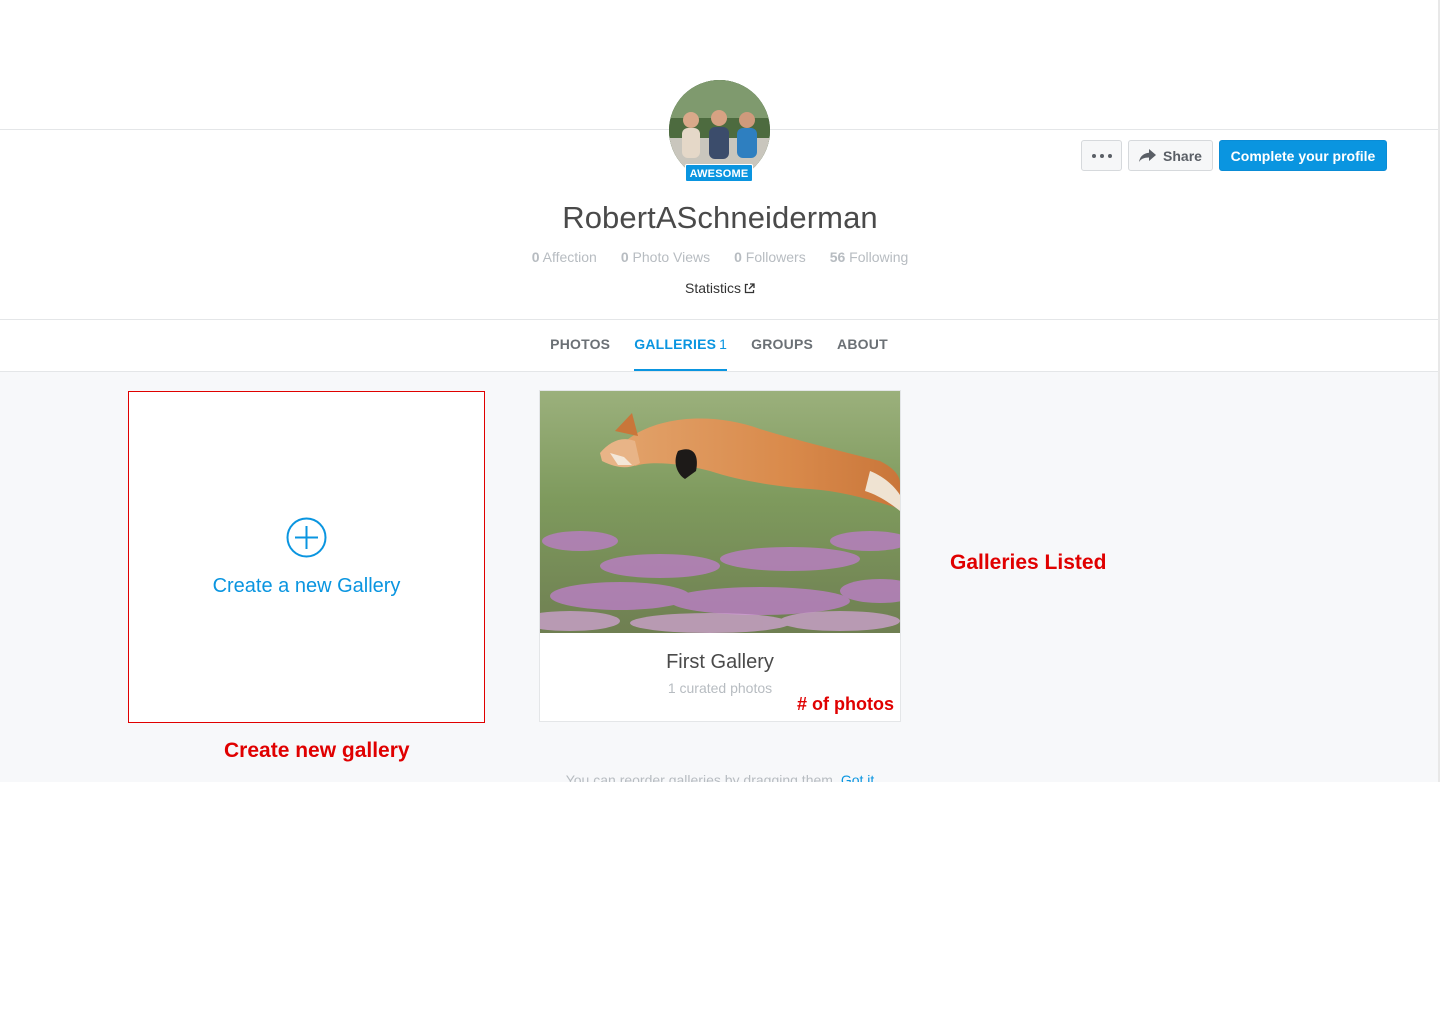 The image size is (1440, 1024). I want to click on tab-groups: GROUPS, so click(782, 345).